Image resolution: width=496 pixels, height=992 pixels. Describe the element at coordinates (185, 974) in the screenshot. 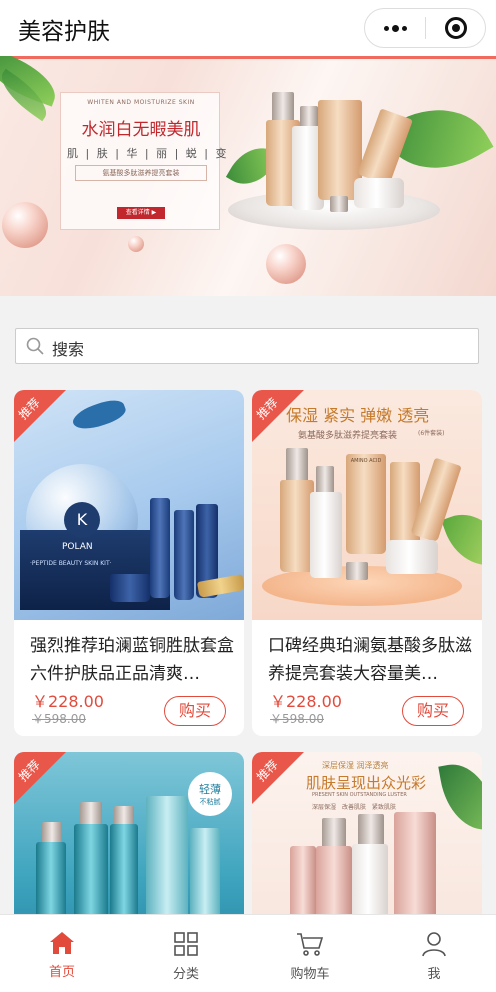

I see `tab-label: 分类` at that location.